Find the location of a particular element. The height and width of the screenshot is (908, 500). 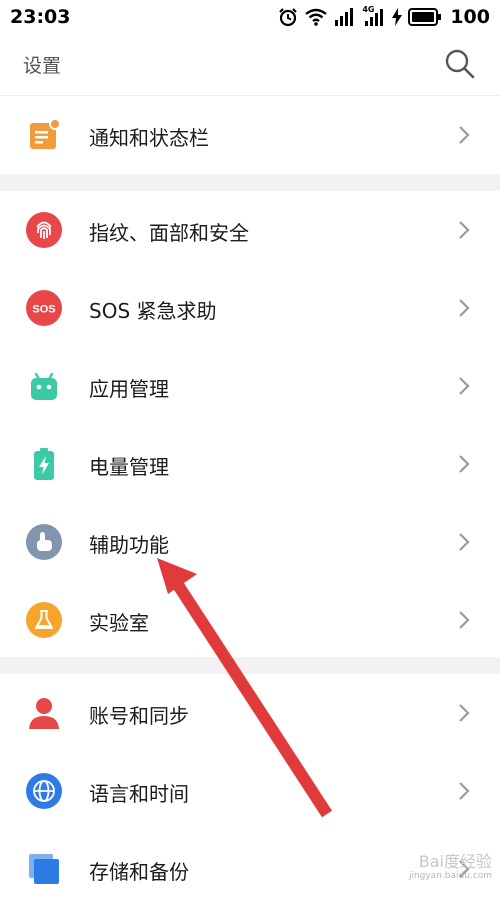

battery-icon is located at coordinates (44, 464).